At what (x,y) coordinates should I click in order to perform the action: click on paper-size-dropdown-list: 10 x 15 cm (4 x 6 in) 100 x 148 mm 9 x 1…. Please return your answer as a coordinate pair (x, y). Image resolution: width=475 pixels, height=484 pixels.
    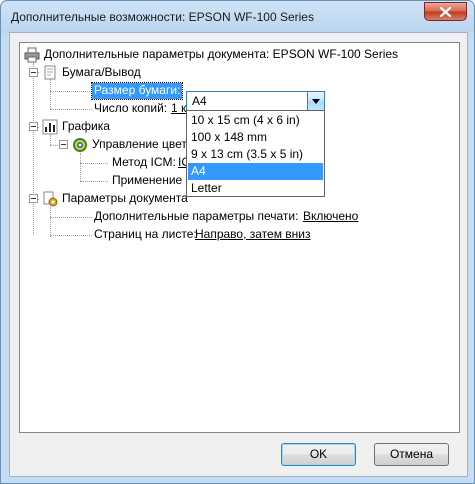
    Looking at the image, I should click on (255, 153).